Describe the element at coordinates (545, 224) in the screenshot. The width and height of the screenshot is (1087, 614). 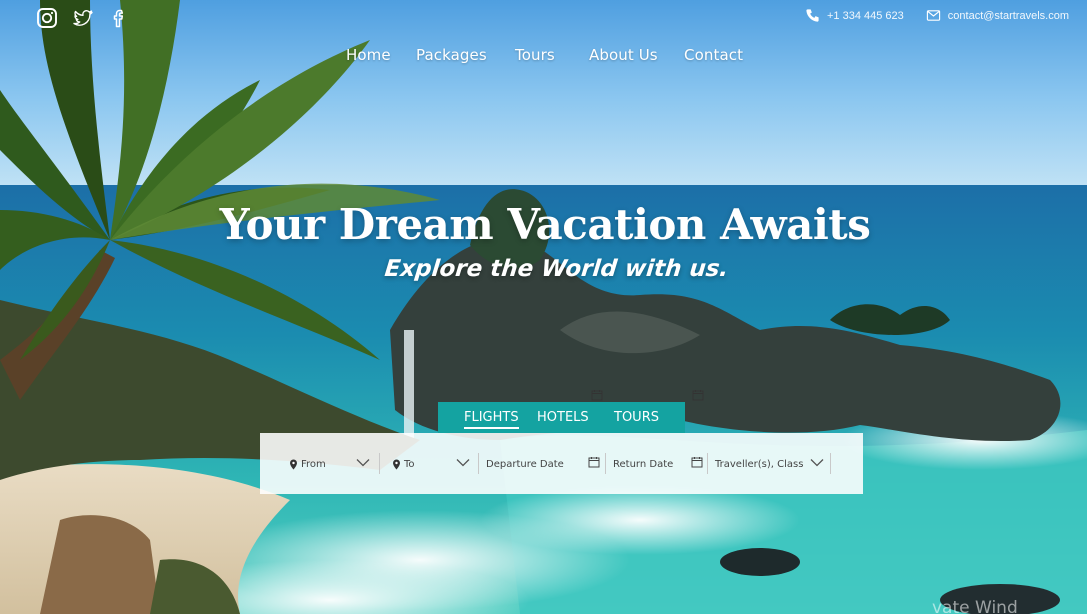
I see `hero-title: Your Dream Vacation Awaits` at that location.